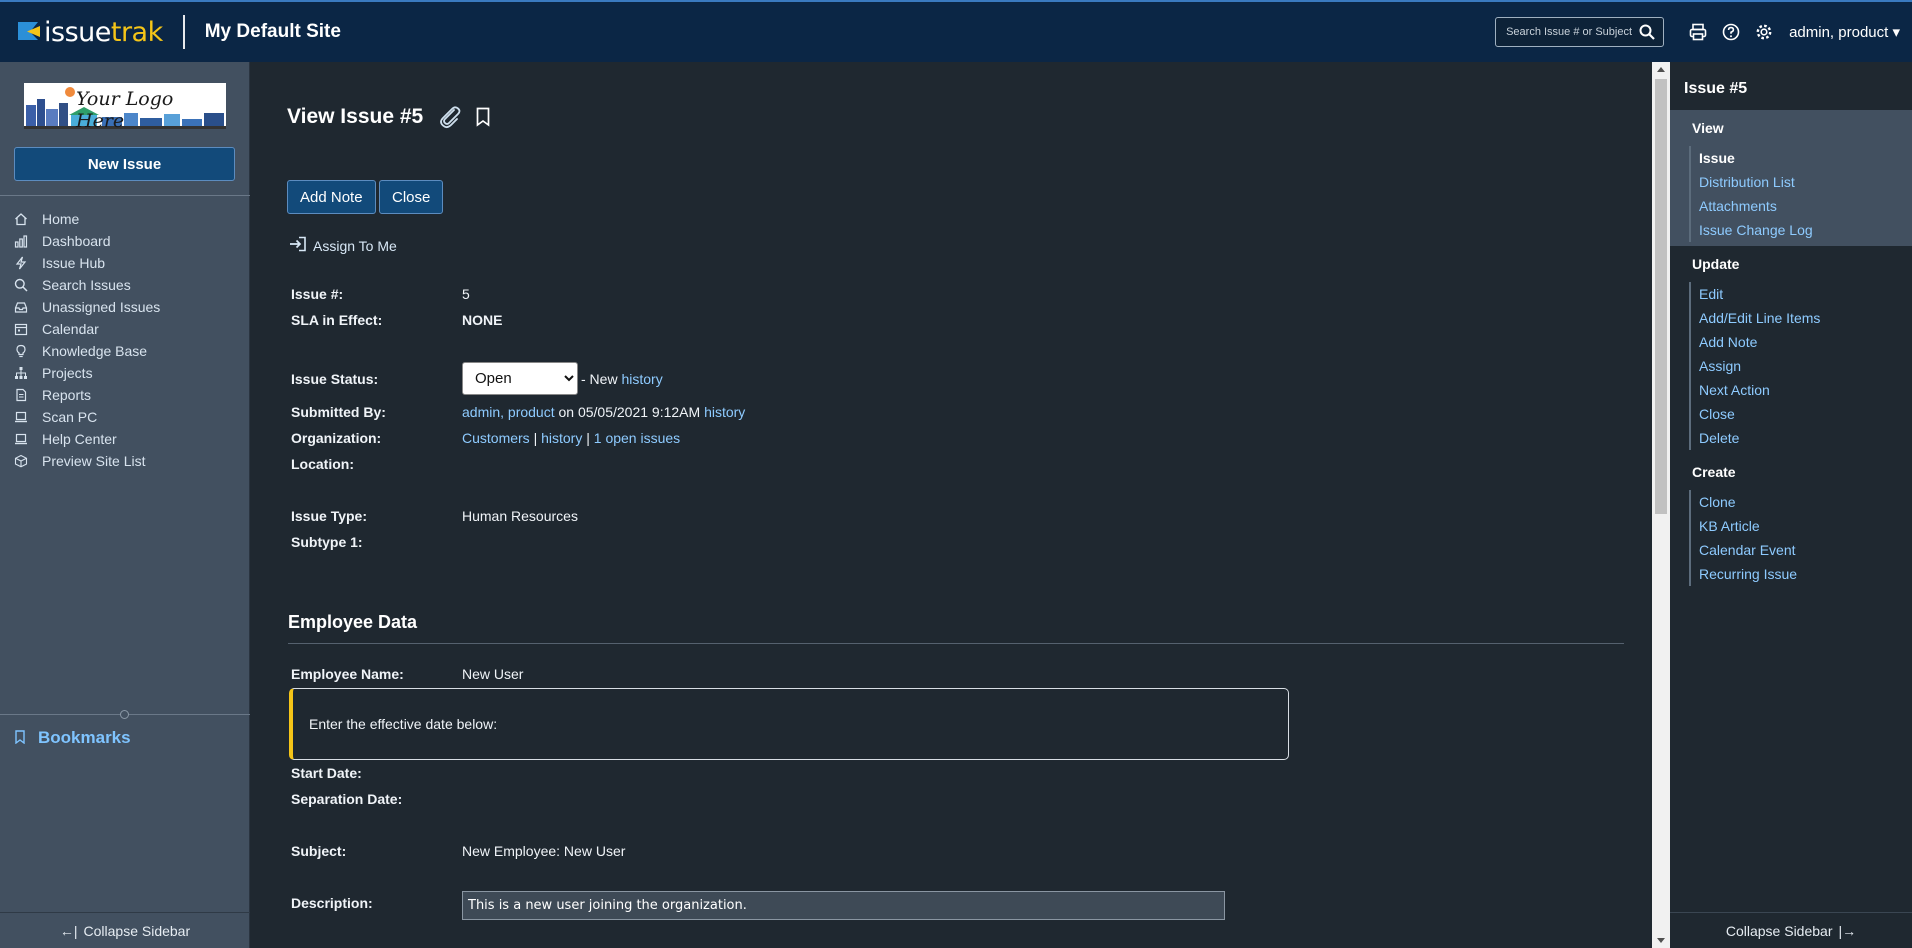  I want to click on assign-to-me-link: Assign To Me, so click(343, 245).